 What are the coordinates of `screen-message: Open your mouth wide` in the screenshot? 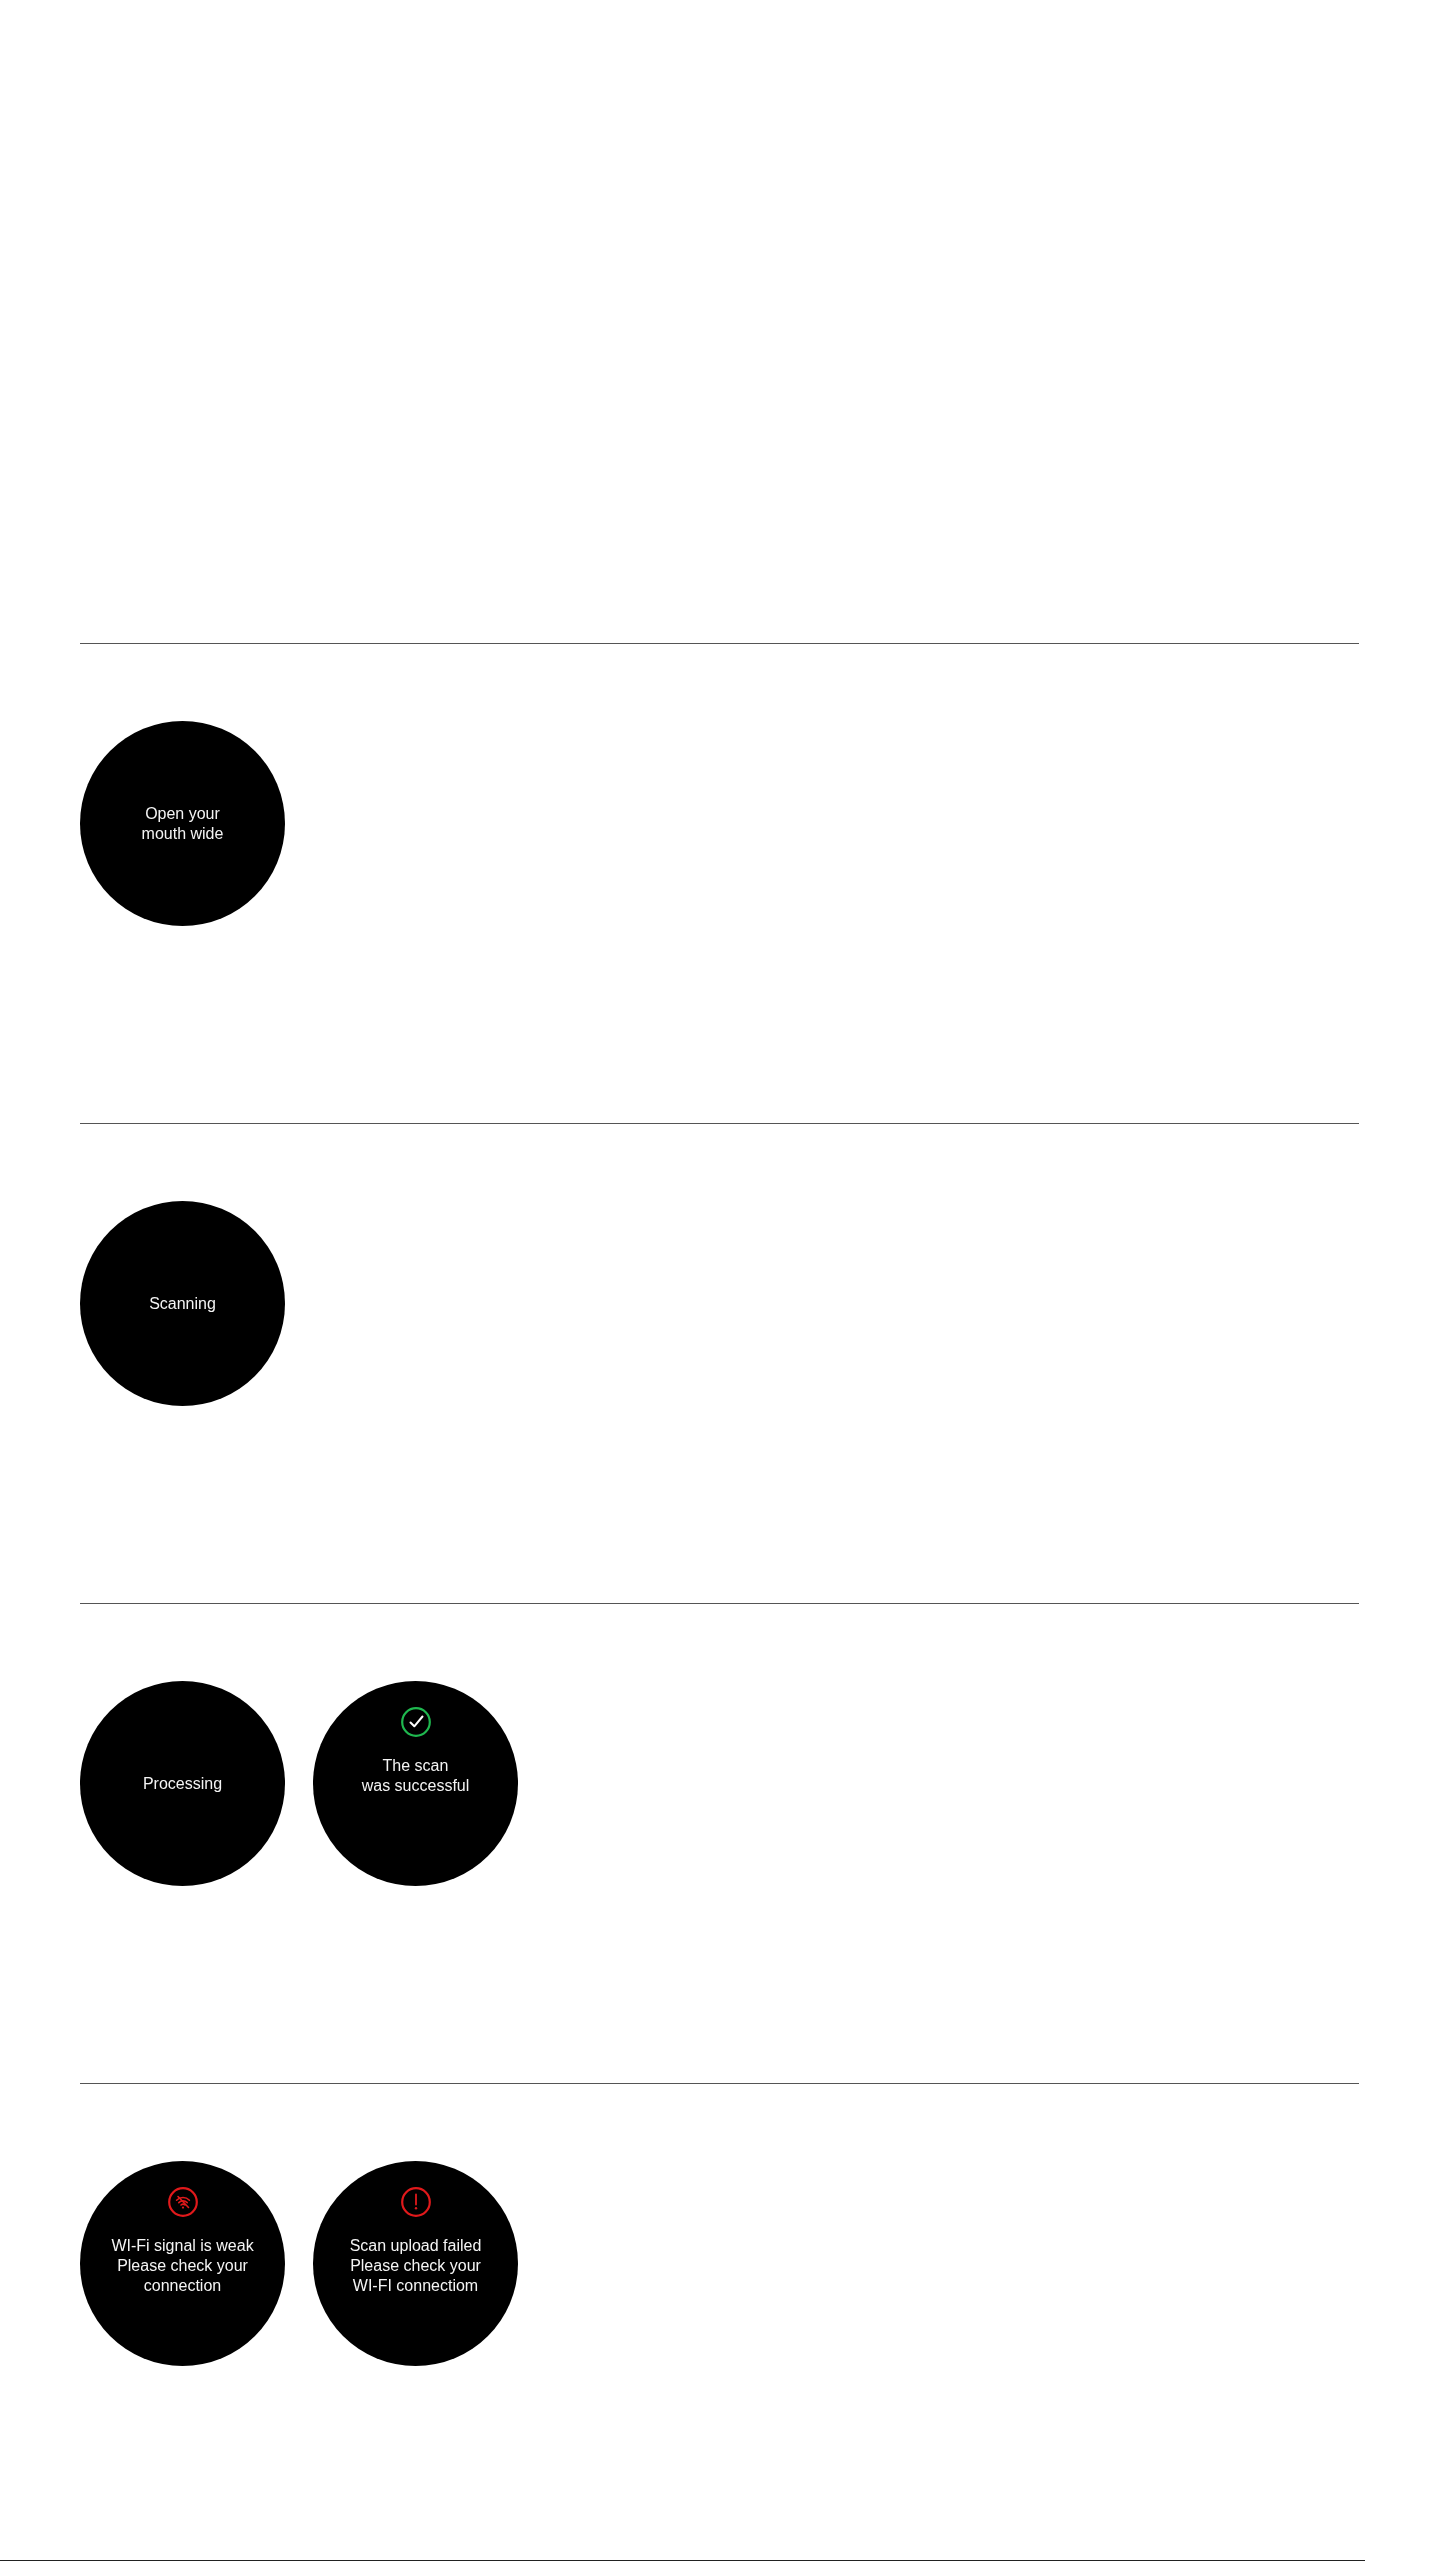 It's located at (182, 823).